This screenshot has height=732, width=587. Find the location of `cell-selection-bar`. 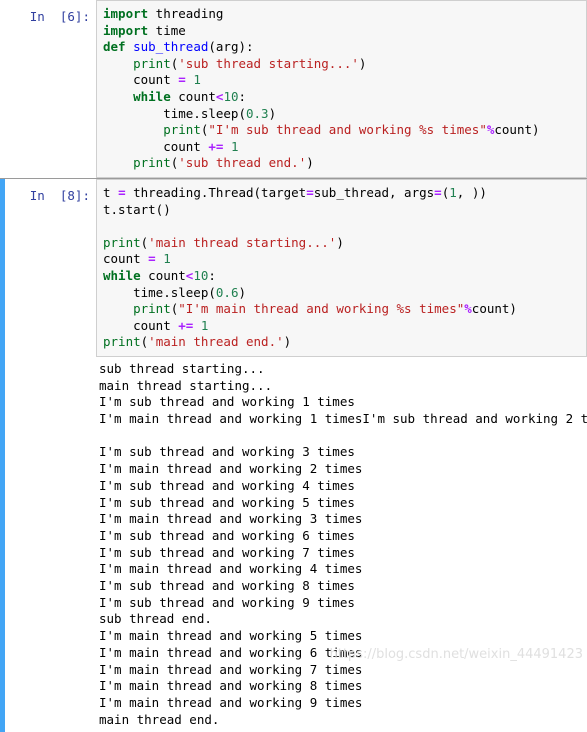

cell-selection-bar is located at coordinates (2, 455).